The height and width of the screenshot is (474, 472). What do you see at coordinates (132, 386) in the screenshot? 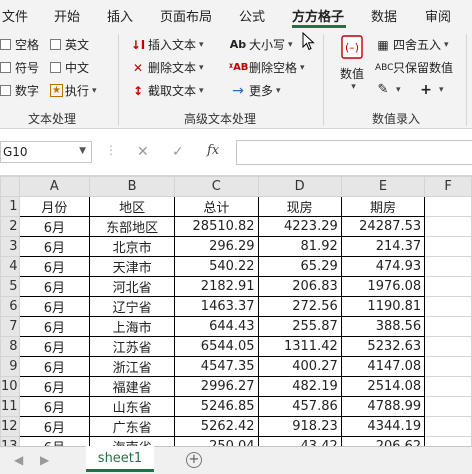
I see `table-cell: 福建省` at bounding box center [132, 386].